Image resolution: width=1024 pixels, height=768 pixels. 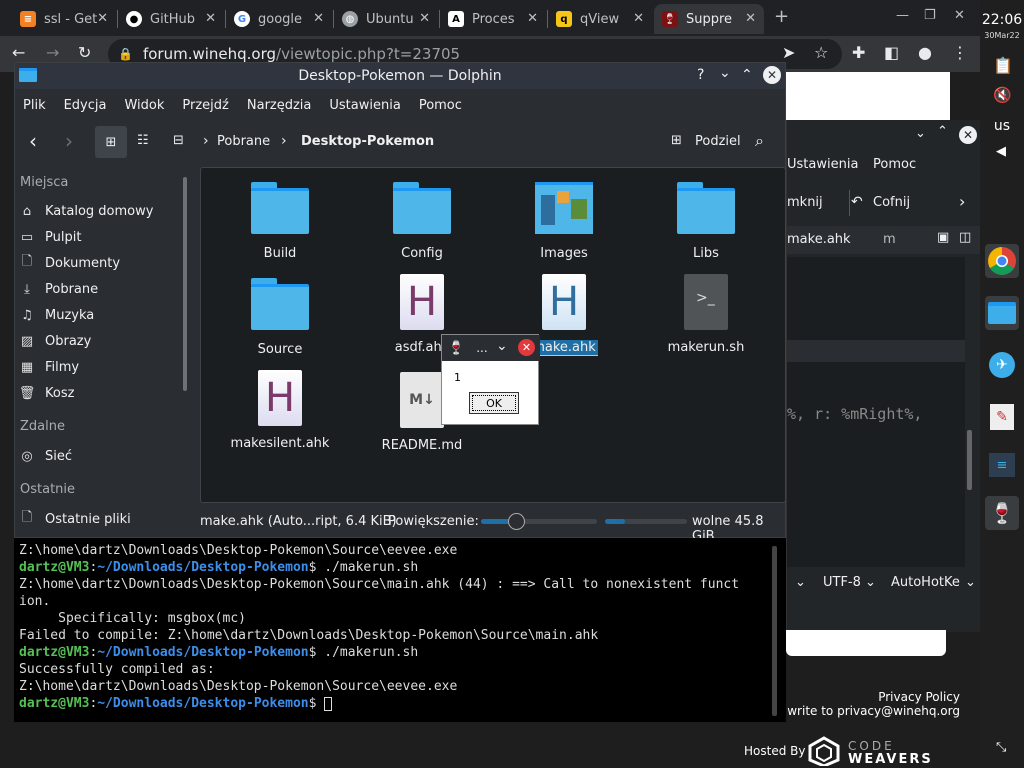 What do you see at coordinates (101, 456) in the screenshot?
I see `places-item-network: ◎ Sieć` at bounding box center [101, 456].